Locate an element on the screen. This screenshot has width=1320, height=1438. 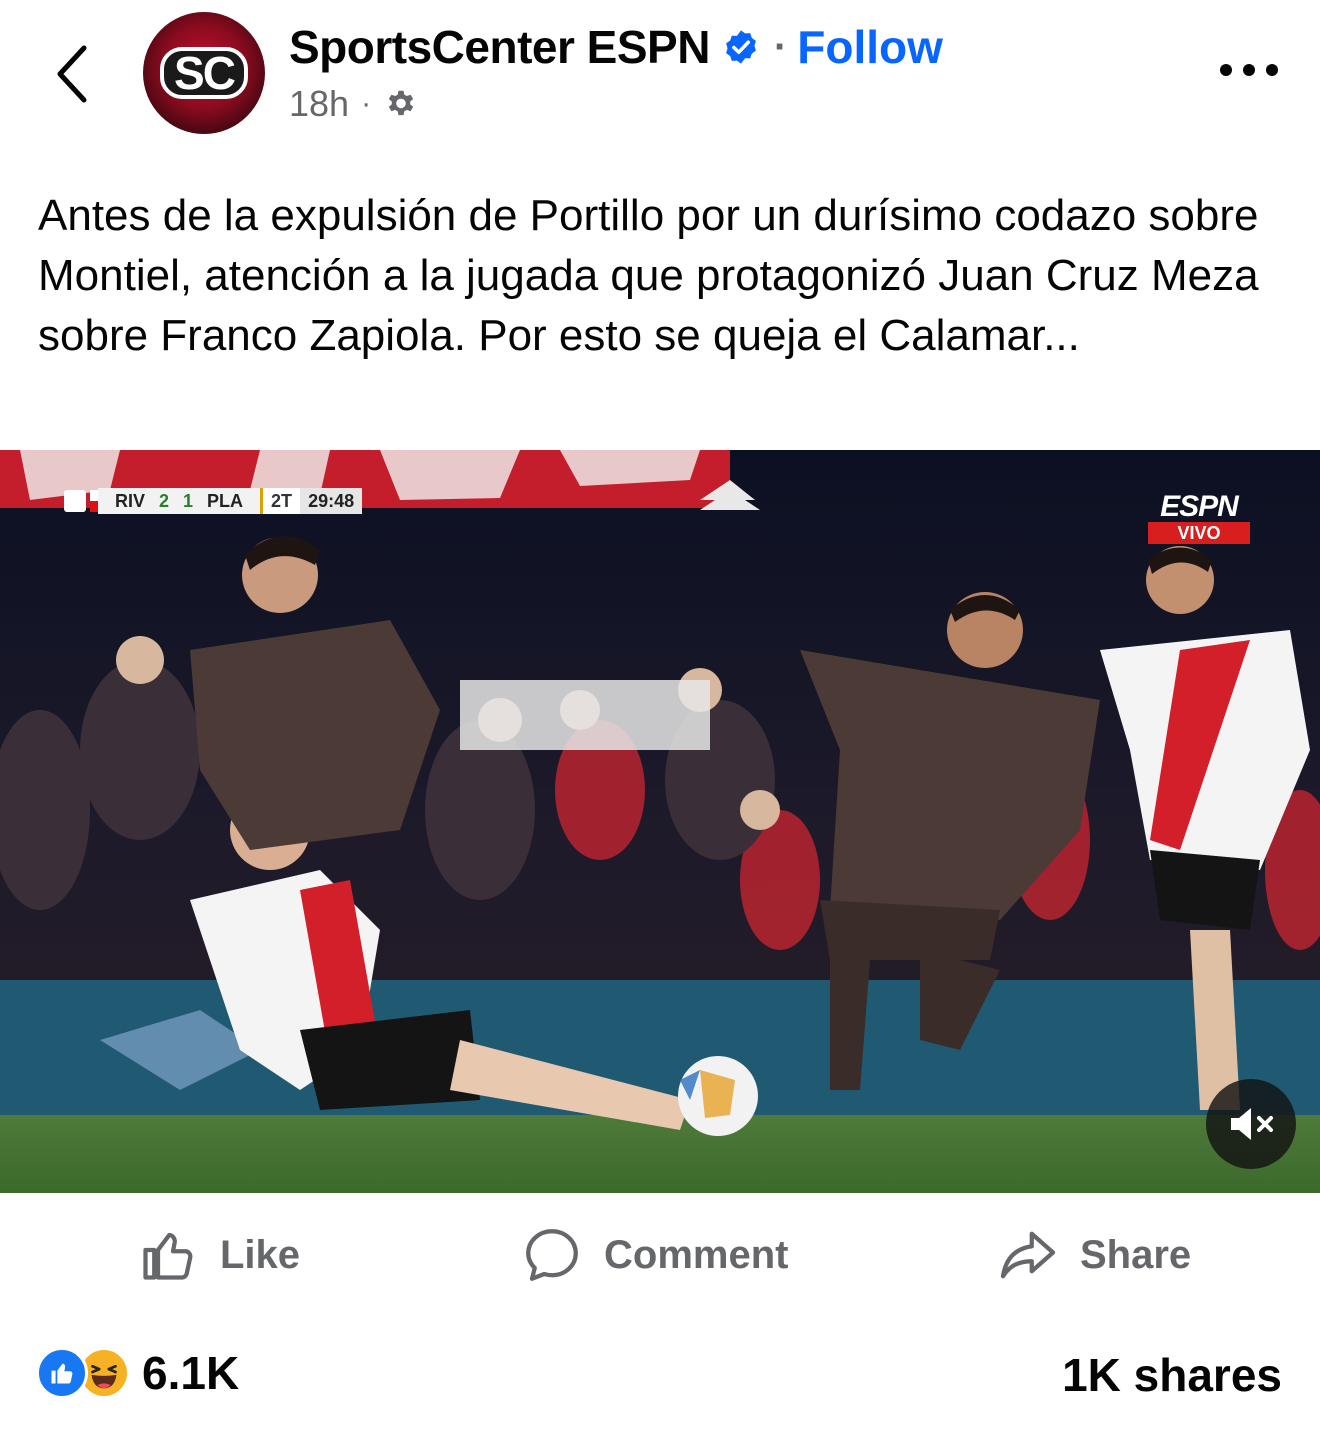
comment-label: Comment is located at coordinates (696, 1254).